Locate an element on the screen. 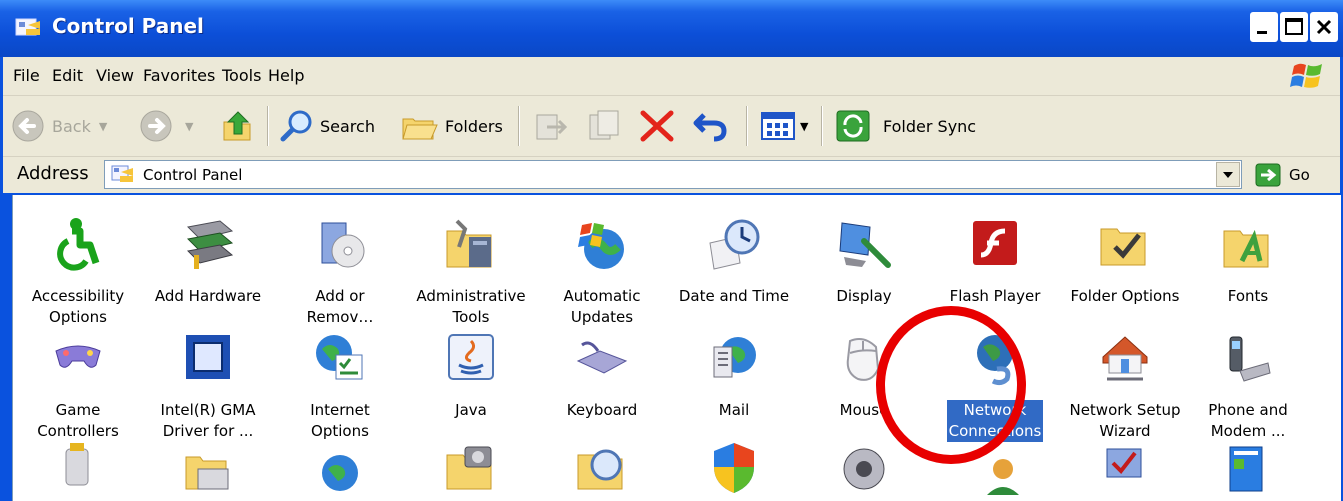 This screenshot has height=501, width=1343. scheduled-tasks-icon is located at coordinates (600, 469).